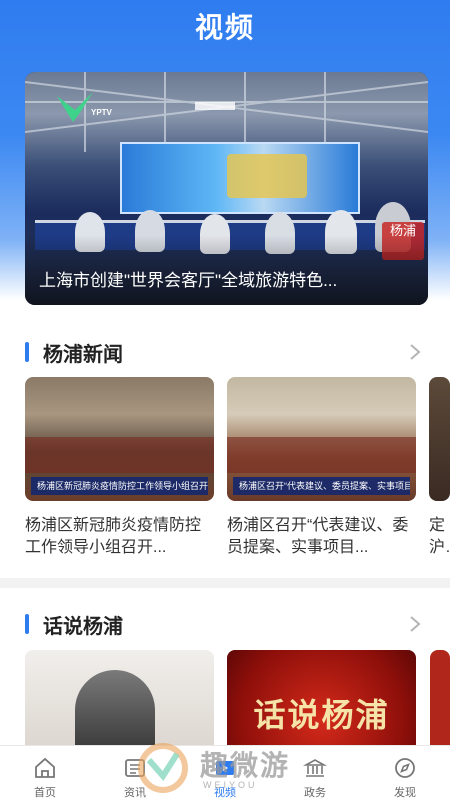  What do you see at coordinates (83, 627) in the screenshot?
I see `section-title: 话说杨浦` at bounding box center [83, 627].